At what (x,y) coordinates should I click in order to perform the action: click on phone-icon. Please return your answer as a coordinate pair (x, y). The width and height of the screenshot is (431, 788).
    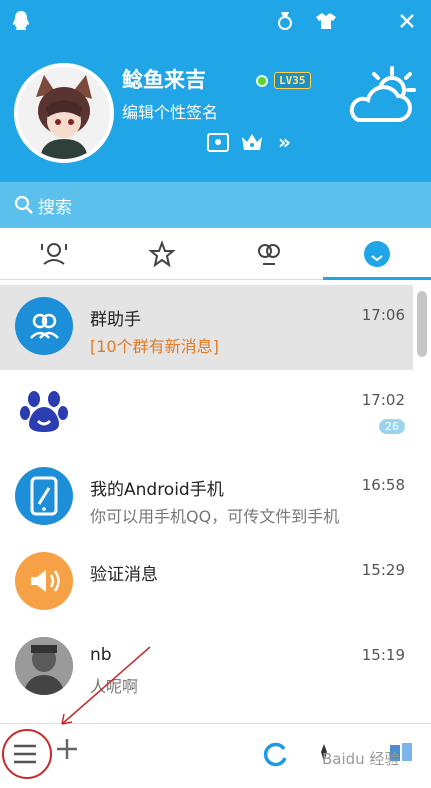
    Looking at the image, I should click on (44, 496).